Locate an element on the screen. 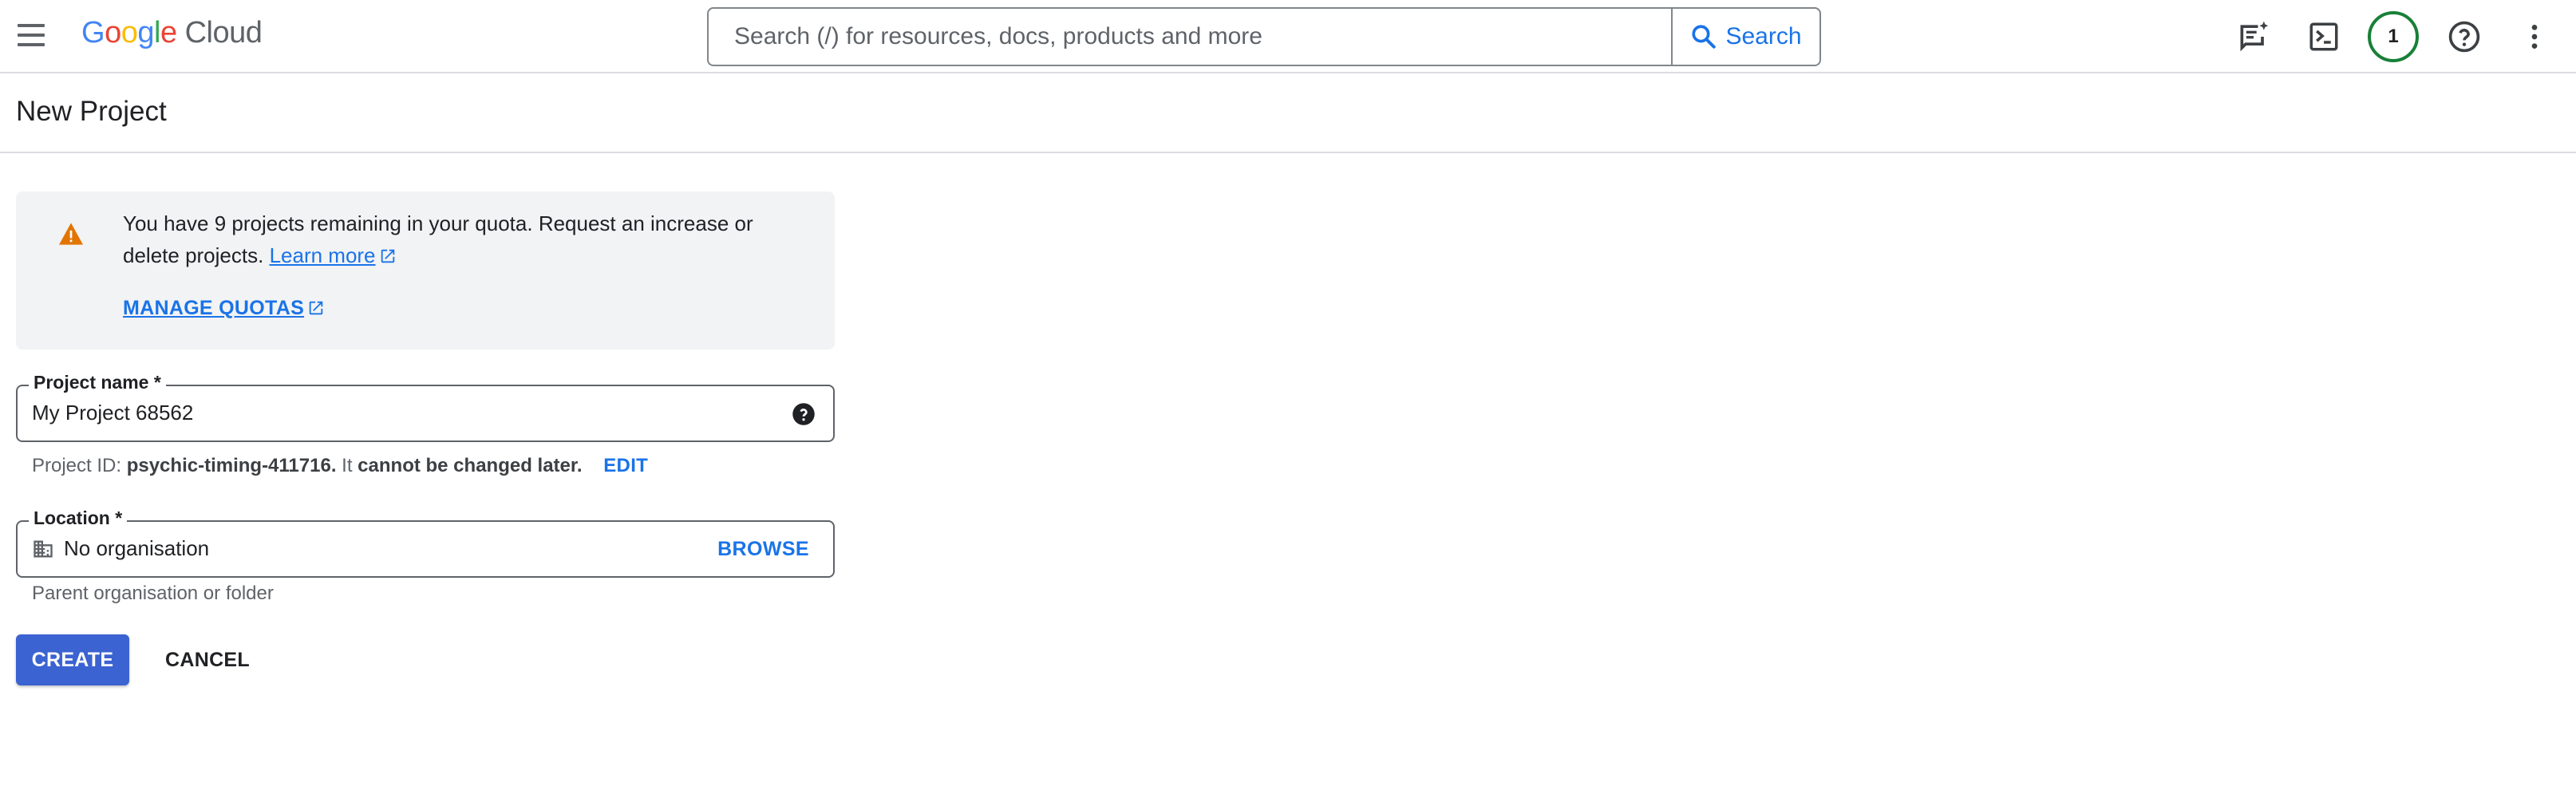 The width and height of the screenshot is (2576, 790). top-bar: Google Cloud Search 1 is located at coordinates (1288, 37).